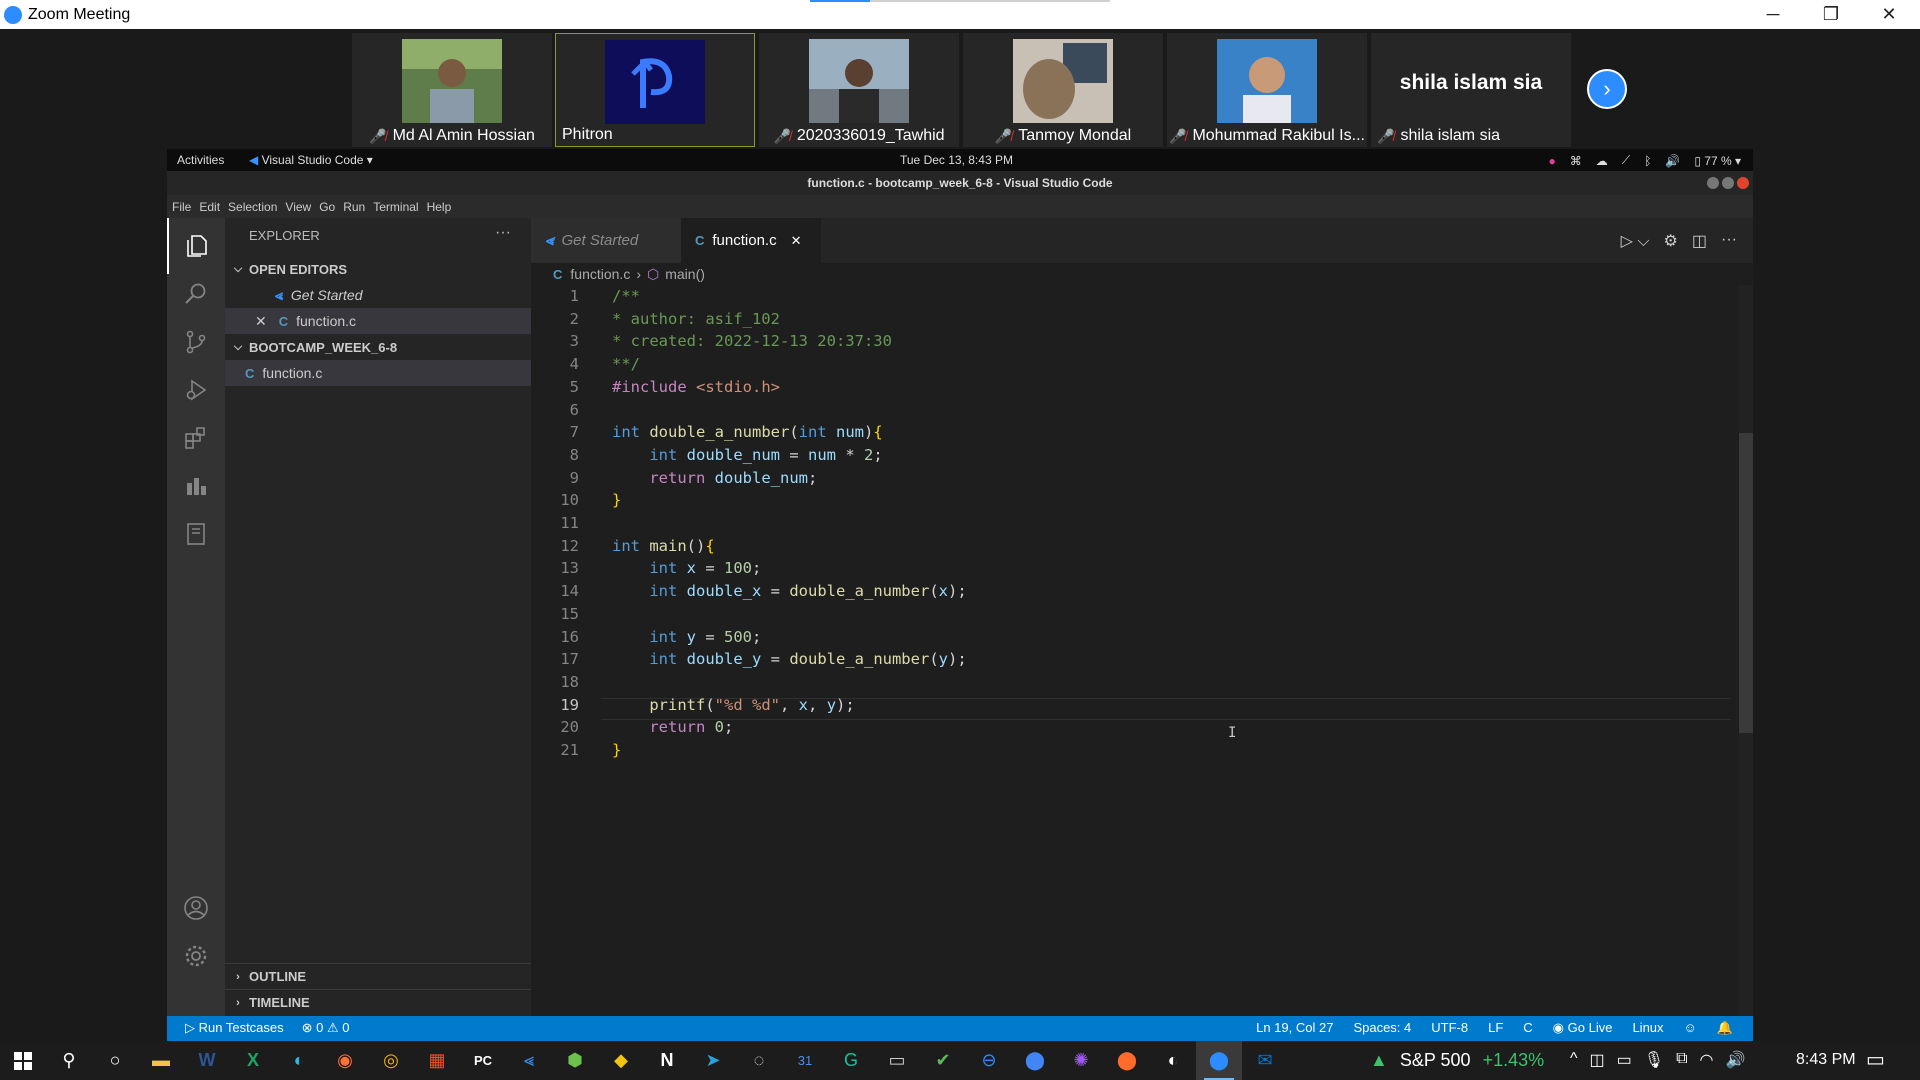 The width and height of the screenshot is (1920, 1080). Describe the element at coordinates (483, 1060) in the screenshot. I see `pycharm-icon: PC` at that location.